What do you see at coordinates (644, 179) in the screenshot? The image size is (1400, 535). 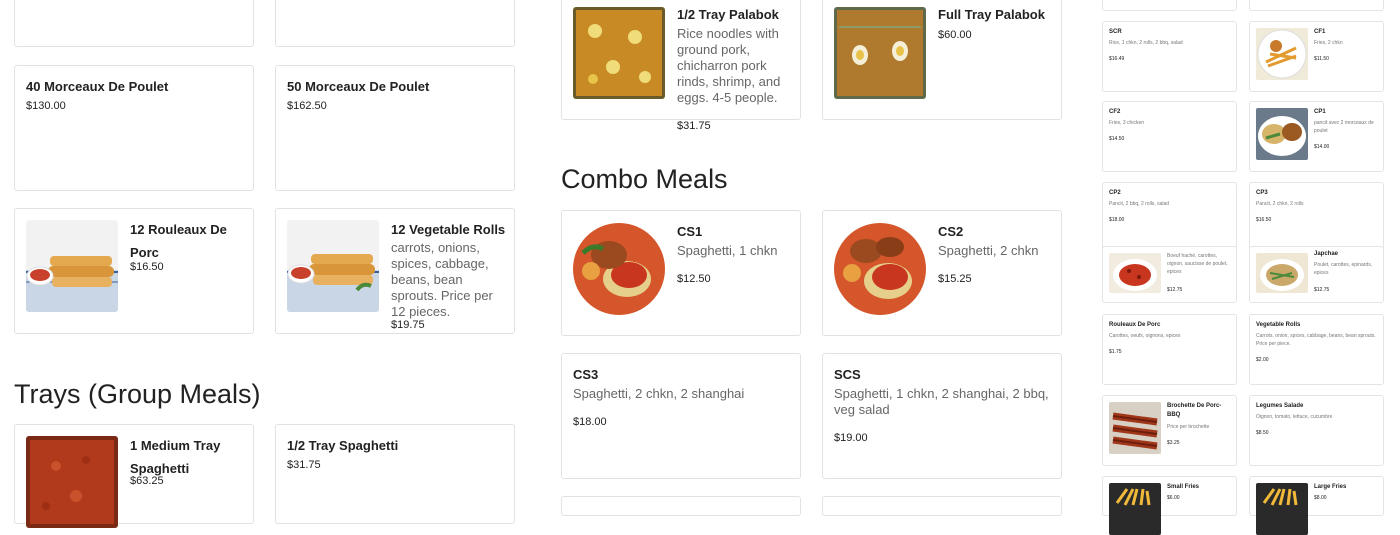 I see `combo-section-heading: Combo Meals` at bounding box center [644, 179].